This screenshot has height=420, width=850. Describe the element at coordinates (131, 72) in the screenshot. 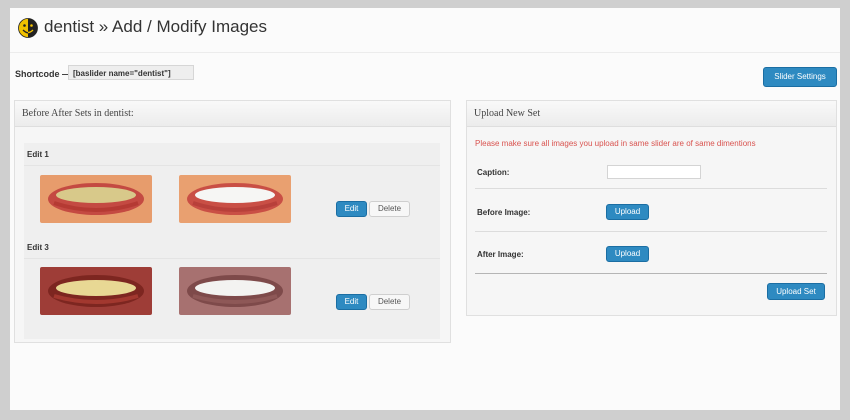

I see `shortcode-value: [baslider name="dentist"]` at that location.